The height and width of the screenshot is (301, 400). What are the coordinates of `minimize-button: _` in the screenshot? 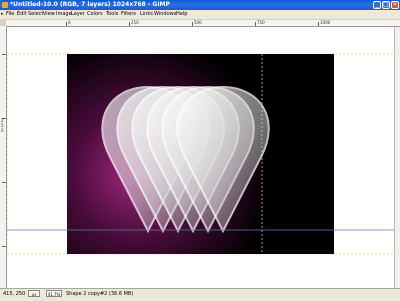 It's located at (377, 5).